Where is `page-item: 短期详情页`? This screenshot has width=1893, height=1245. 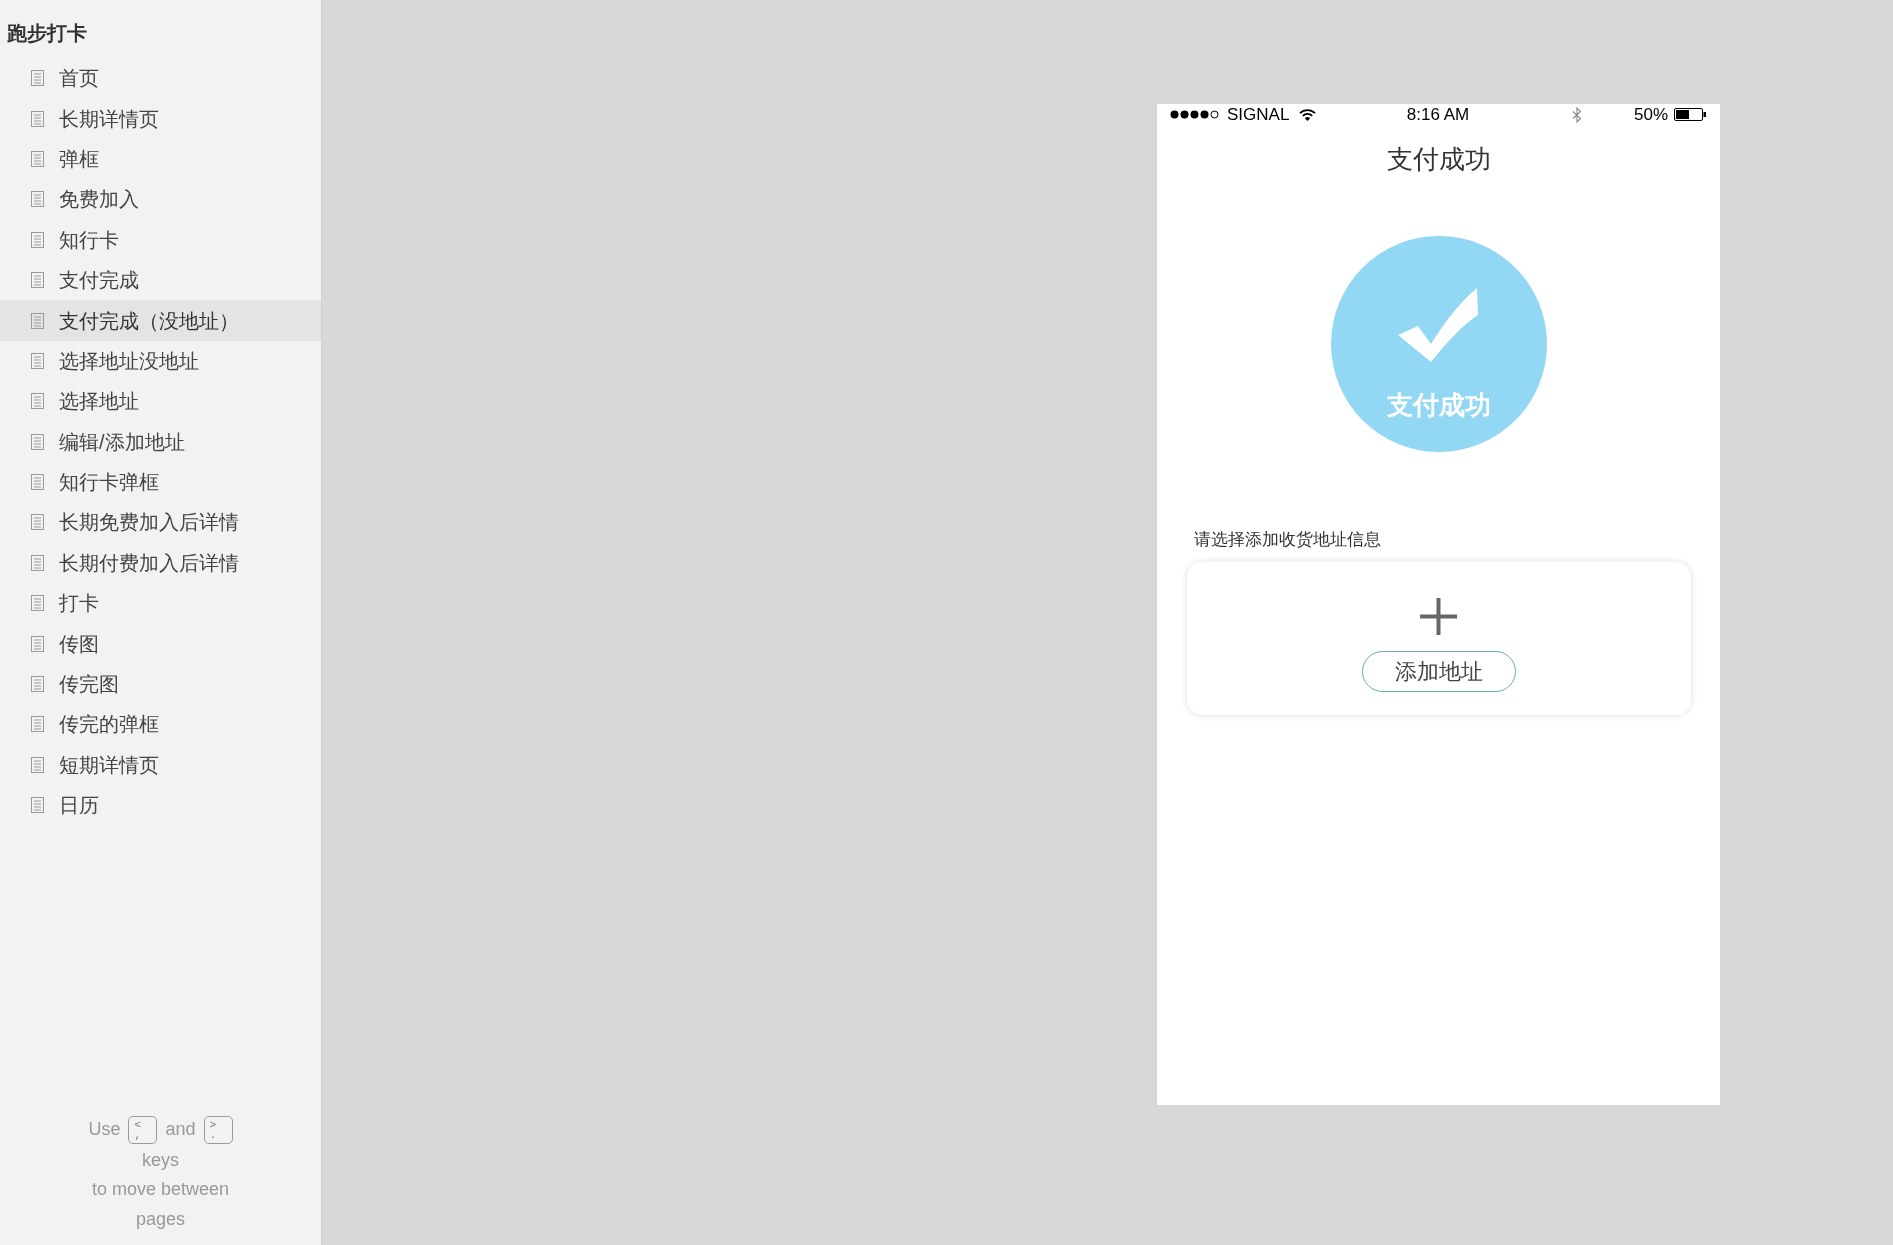 page-item: 短期详情页 is located at coordinates (160, 765).